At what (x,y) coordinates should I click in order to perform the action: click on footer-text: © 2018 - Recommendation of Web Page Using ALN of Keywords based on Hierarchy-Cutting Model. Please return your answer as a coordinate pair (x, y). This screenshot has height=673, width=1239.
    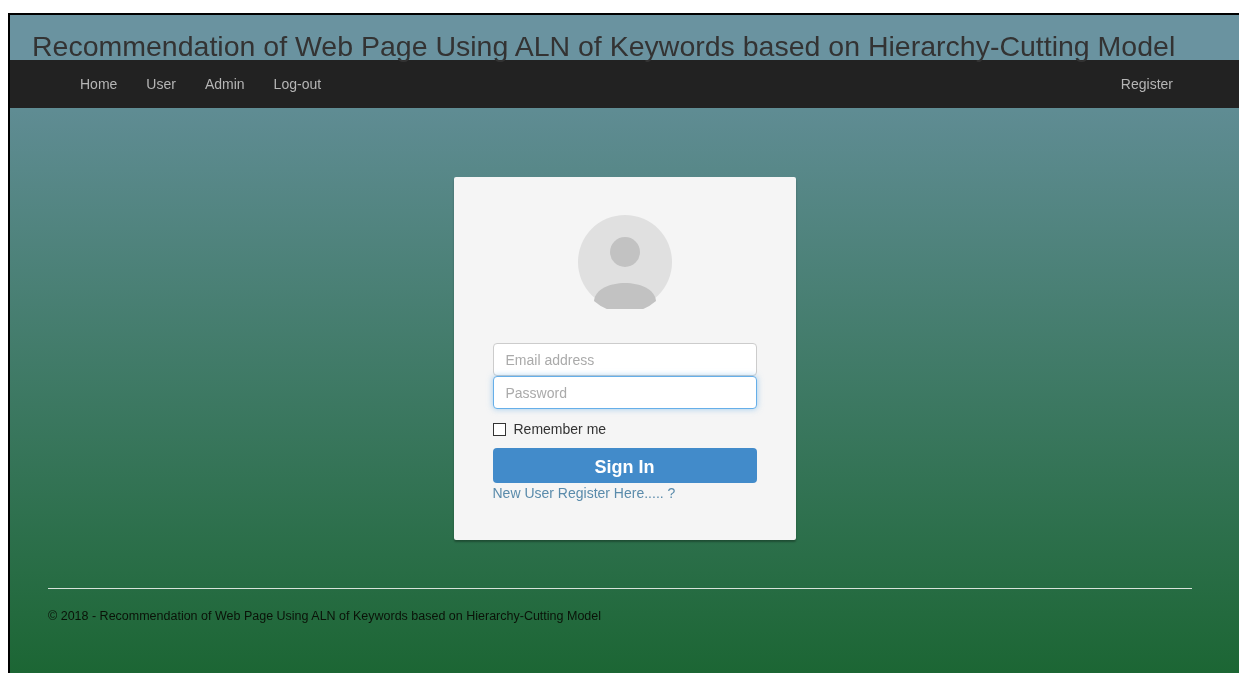
    Looking at the image, I should click on (325, 616).